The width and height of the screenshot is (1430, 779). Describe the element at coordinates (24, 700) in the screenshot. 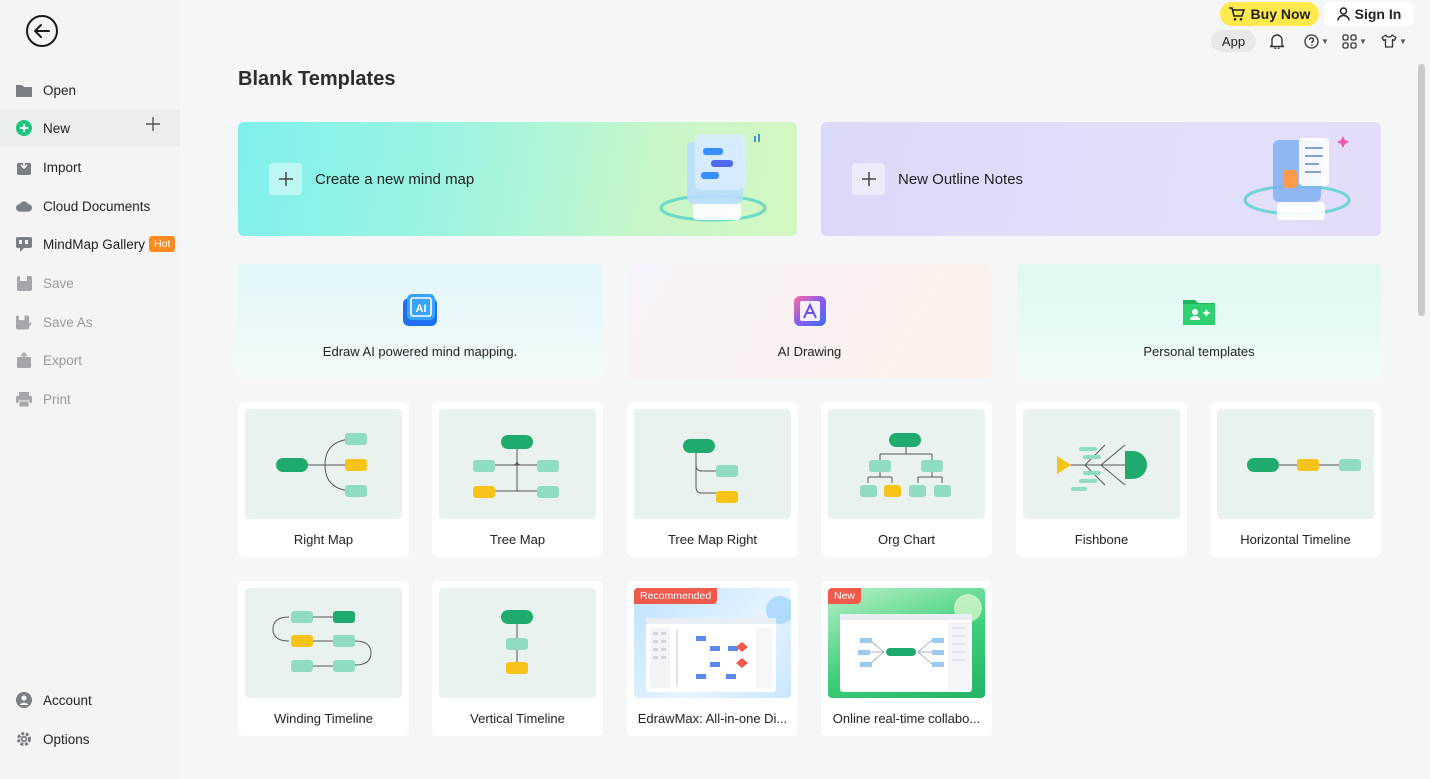

I see `account-icon` at that location.